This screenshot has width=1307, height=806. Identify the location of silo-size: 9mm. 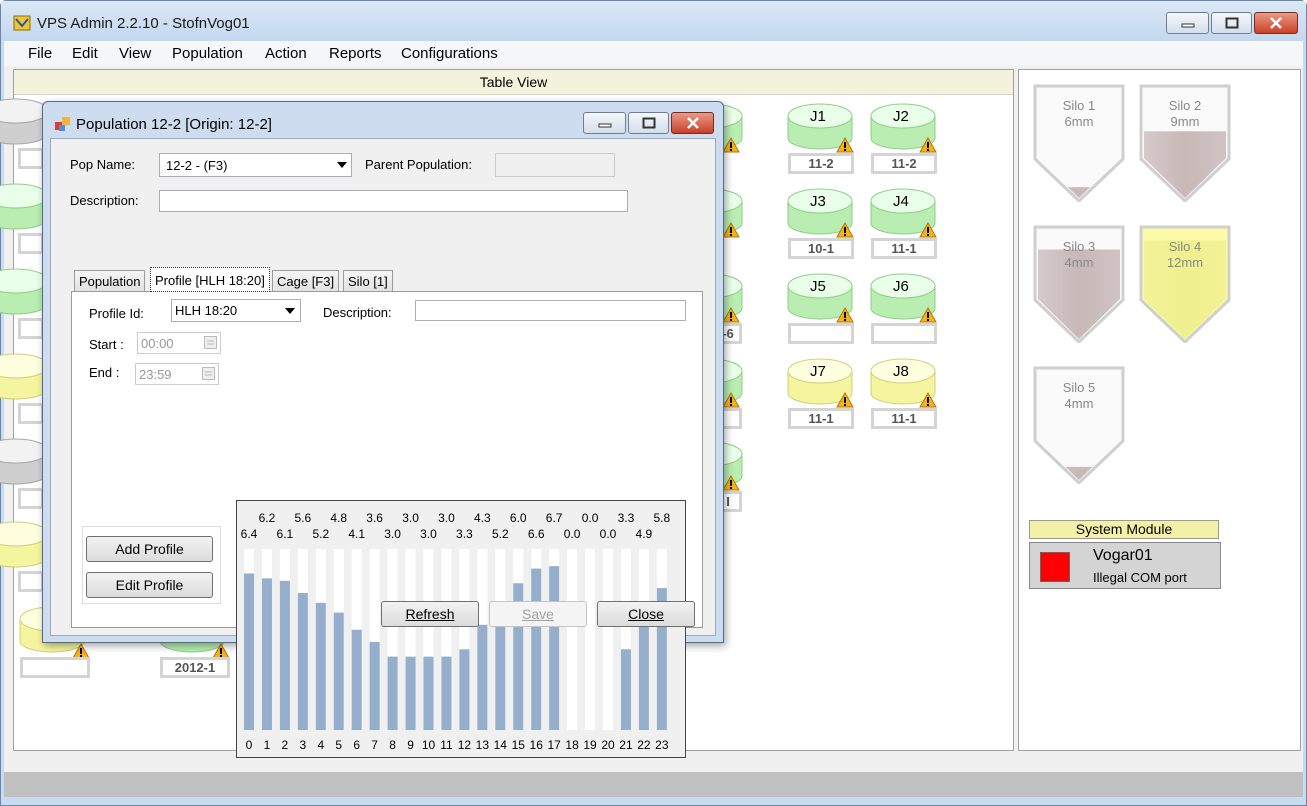
(1185, 121).